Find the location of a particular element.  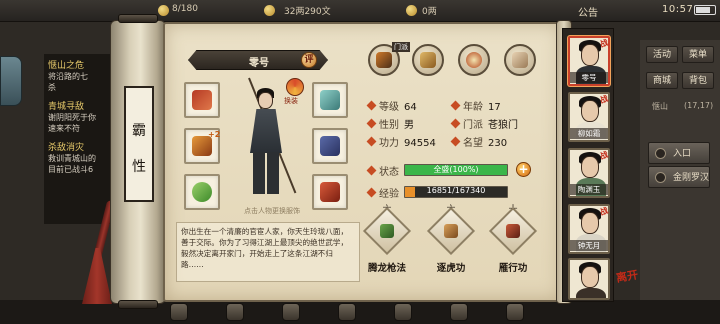

entrance-icon is located at coordinates (660, 153).